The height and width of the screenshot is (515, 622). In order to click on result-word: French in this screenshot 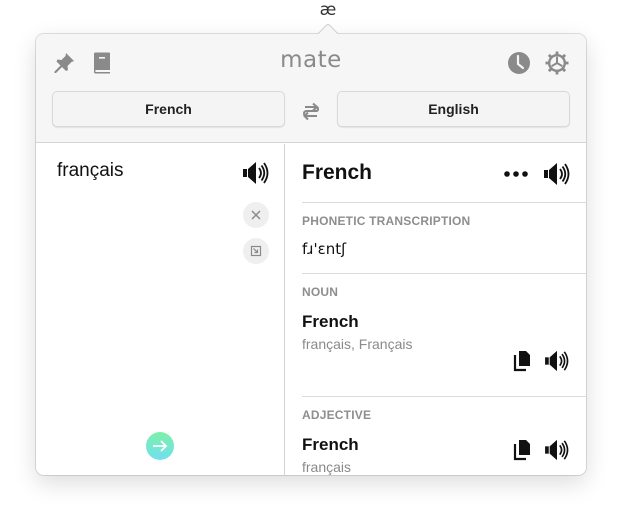, I will do `click(337, 172)`.